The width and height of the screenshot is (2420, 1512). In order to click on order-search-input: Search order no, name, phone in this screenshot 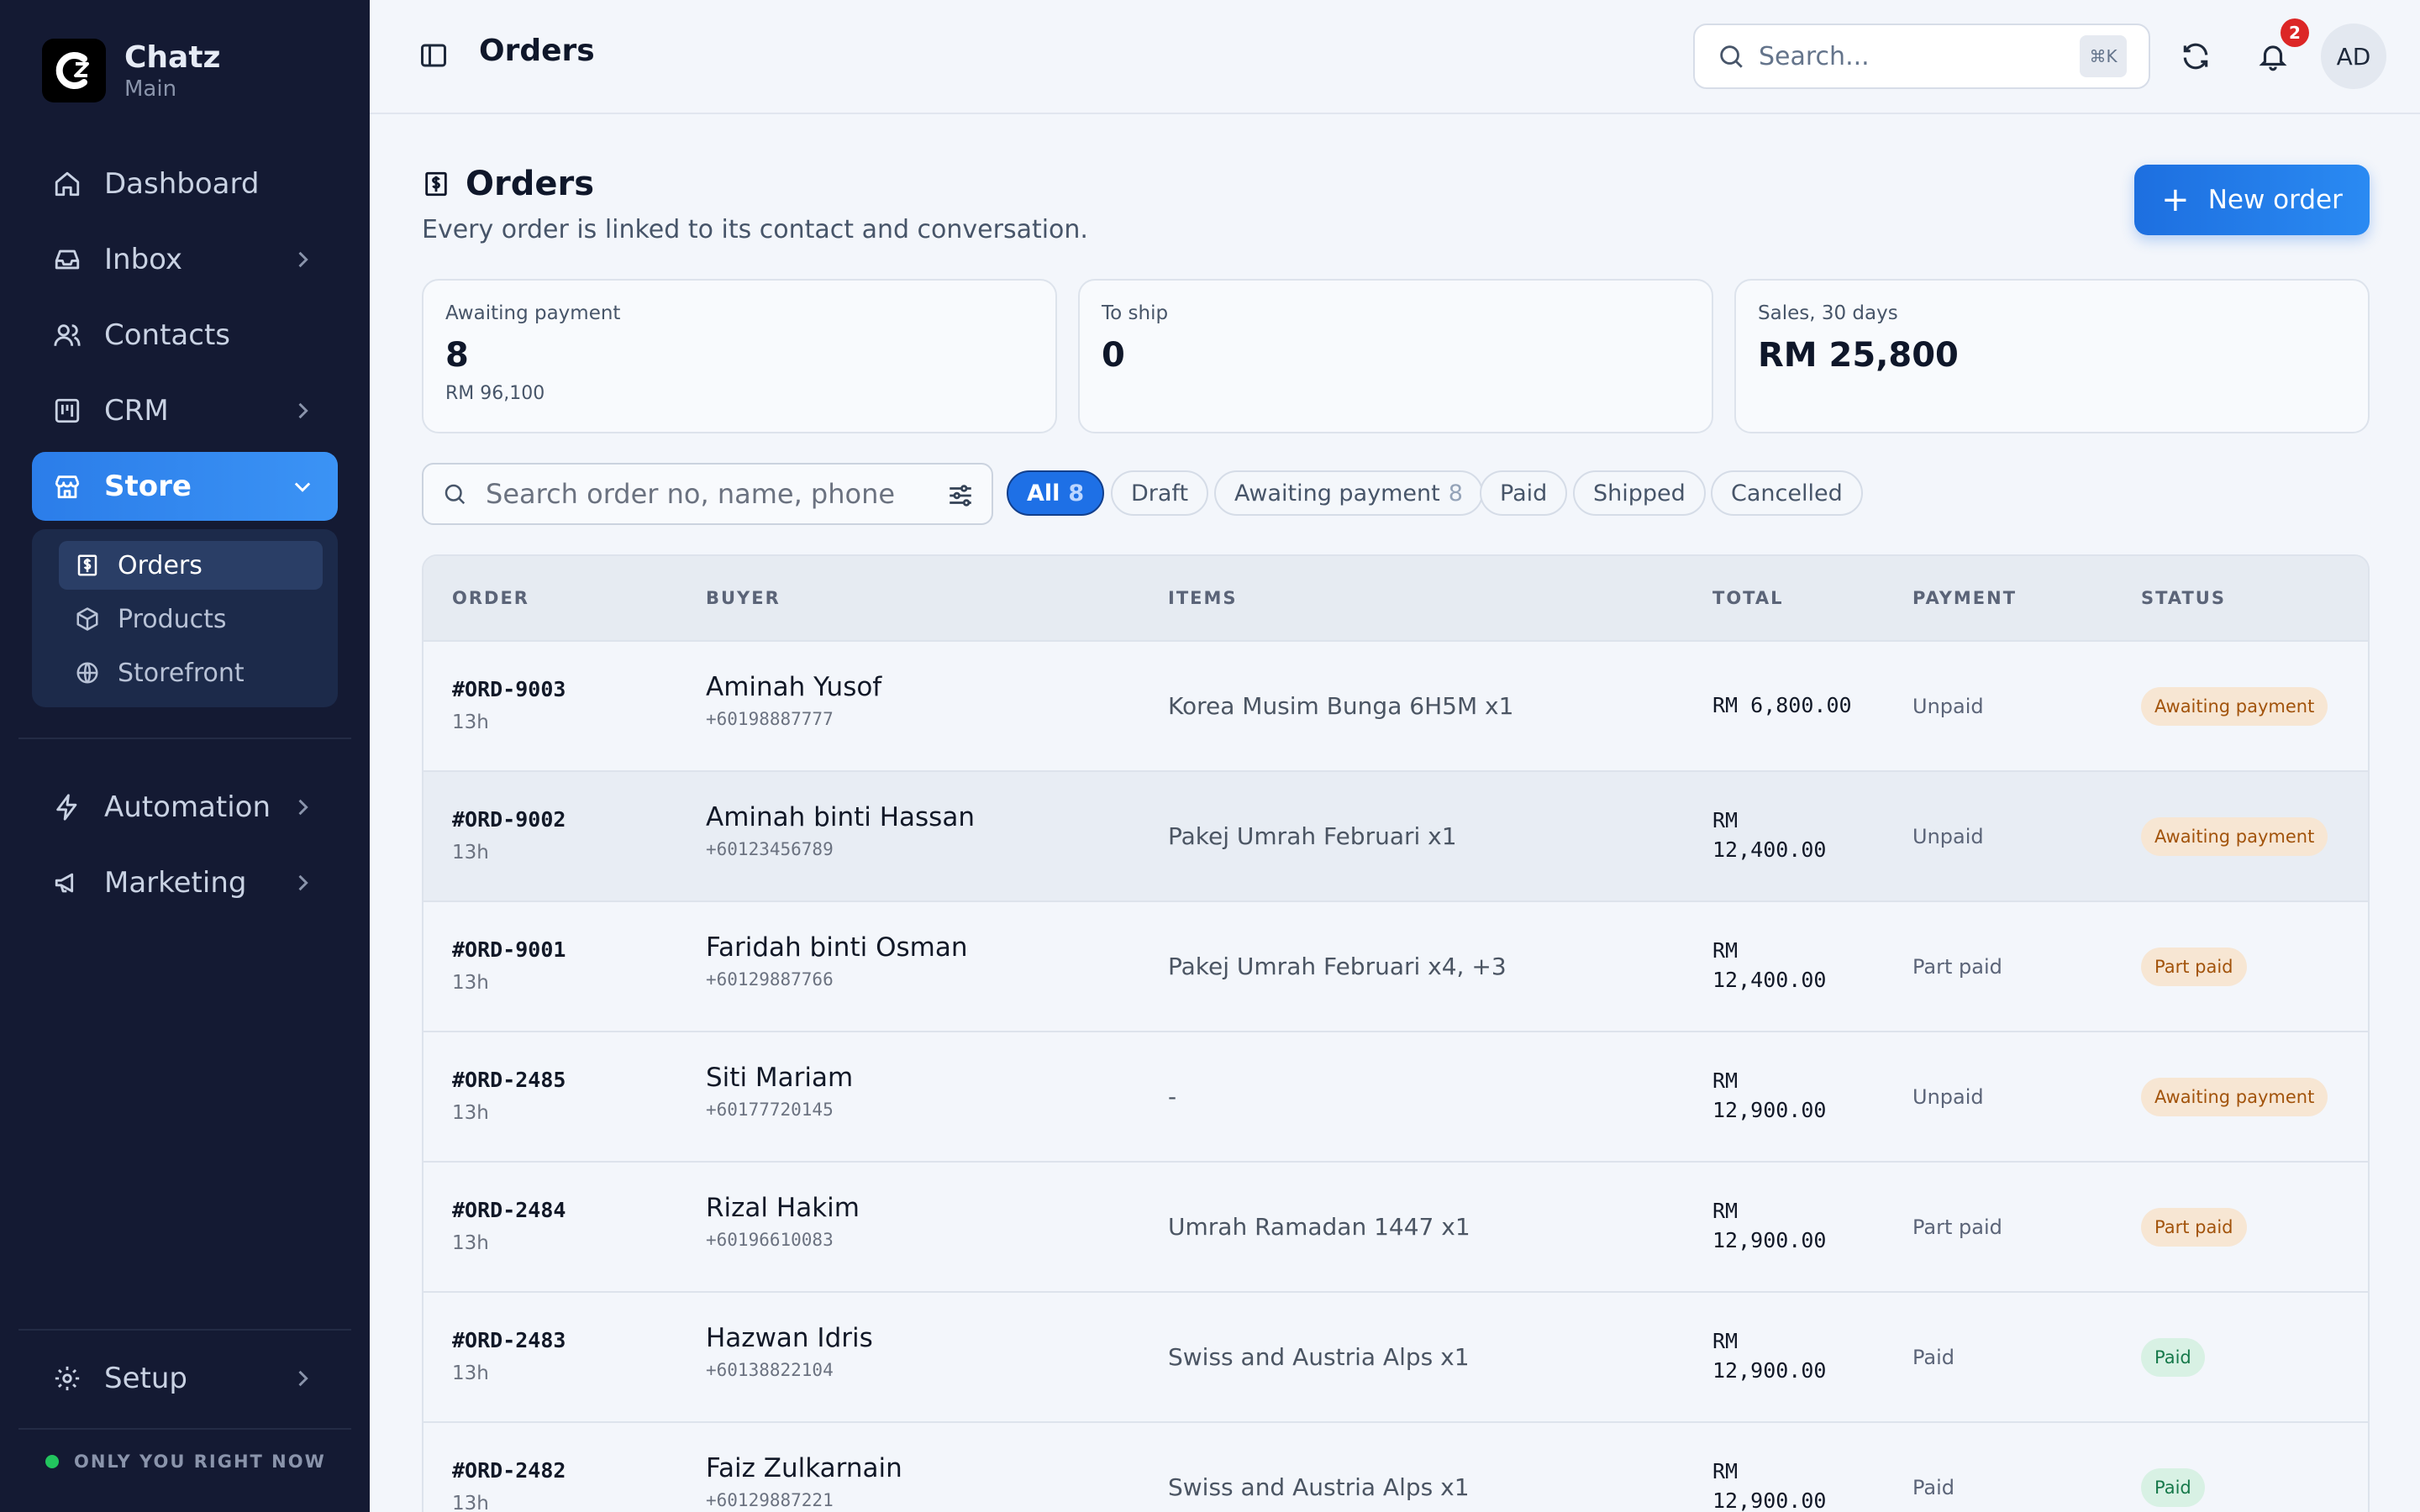, I will do `click(707, 494)`.